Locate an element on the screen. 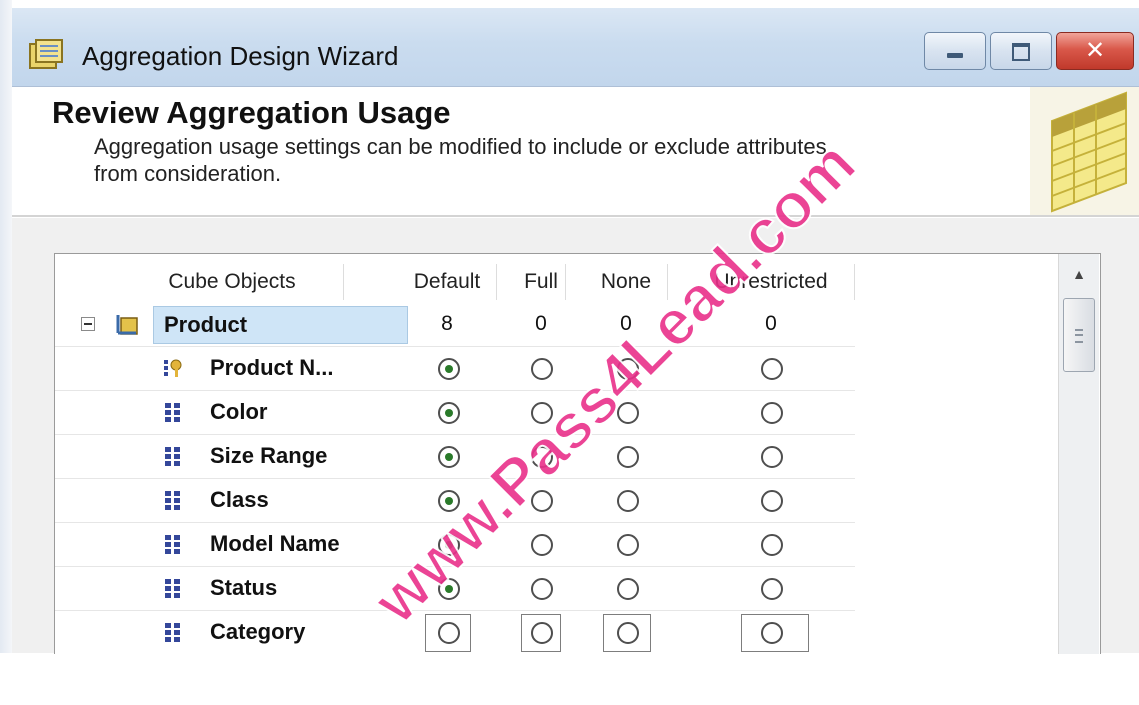 Image resolution: width=1139 pixels, height=705 pixels. table-graphic-icon is located at coordinates (1084, 151).